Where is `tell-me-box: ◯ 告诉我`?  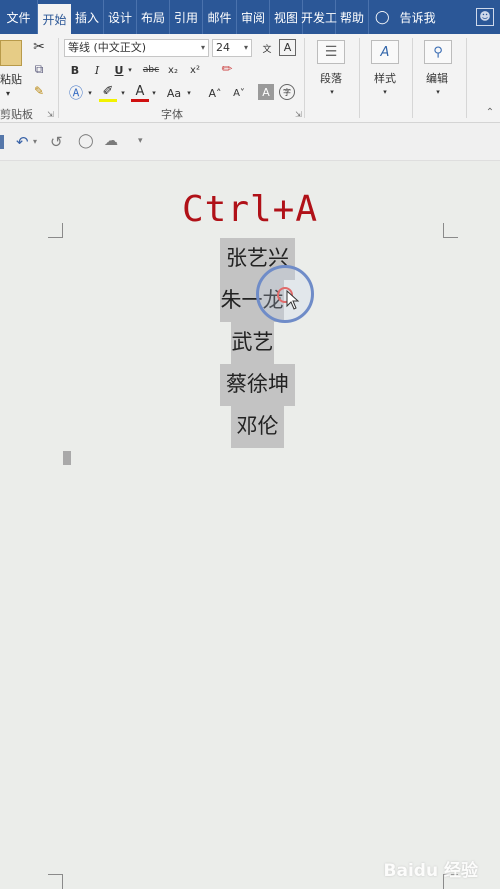
tell-me-box: ◯ 告诉我 is located at coordinates (405, 17).